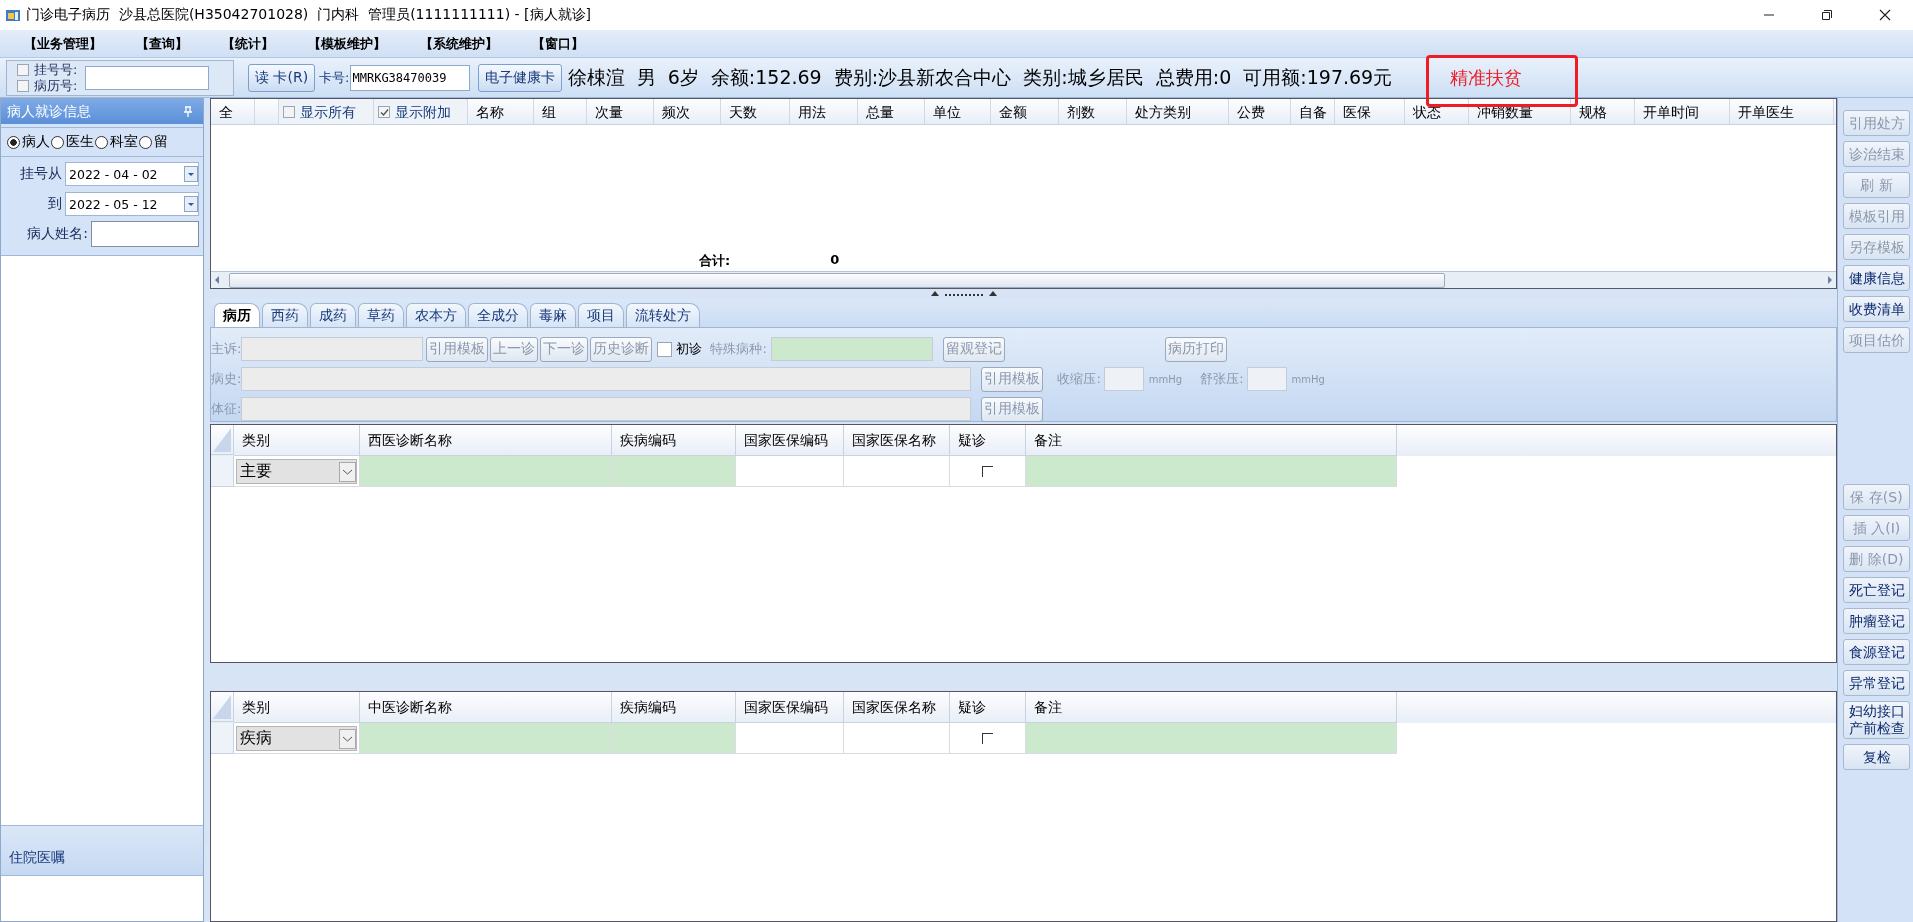 The image size is (1913, 922). Describe the element at coordinates (1437, 111) in the screenshot. I see `column-header: 状态` at that location.